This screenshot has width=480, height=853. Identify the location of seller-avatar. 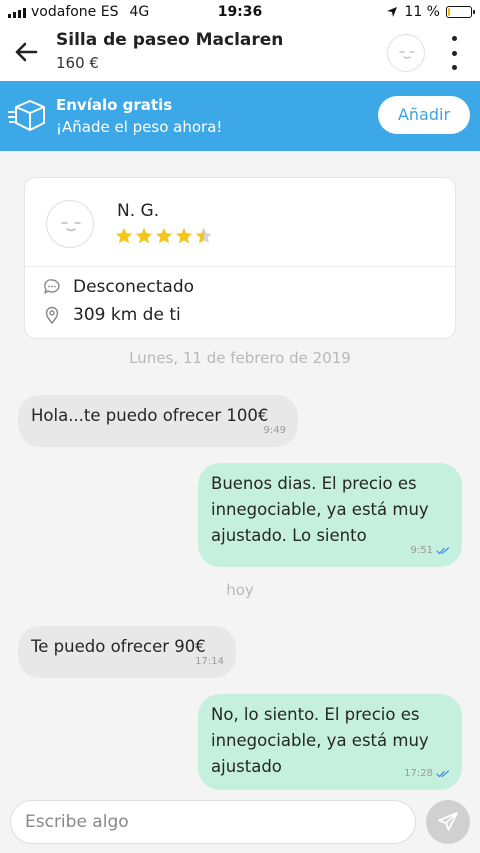
(70, 224).